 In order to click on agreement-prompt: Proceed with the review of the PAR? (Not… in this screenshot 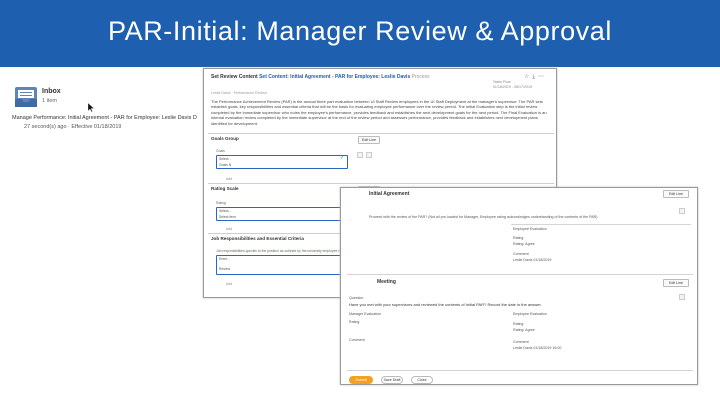, I will do `click(483, 217)`.